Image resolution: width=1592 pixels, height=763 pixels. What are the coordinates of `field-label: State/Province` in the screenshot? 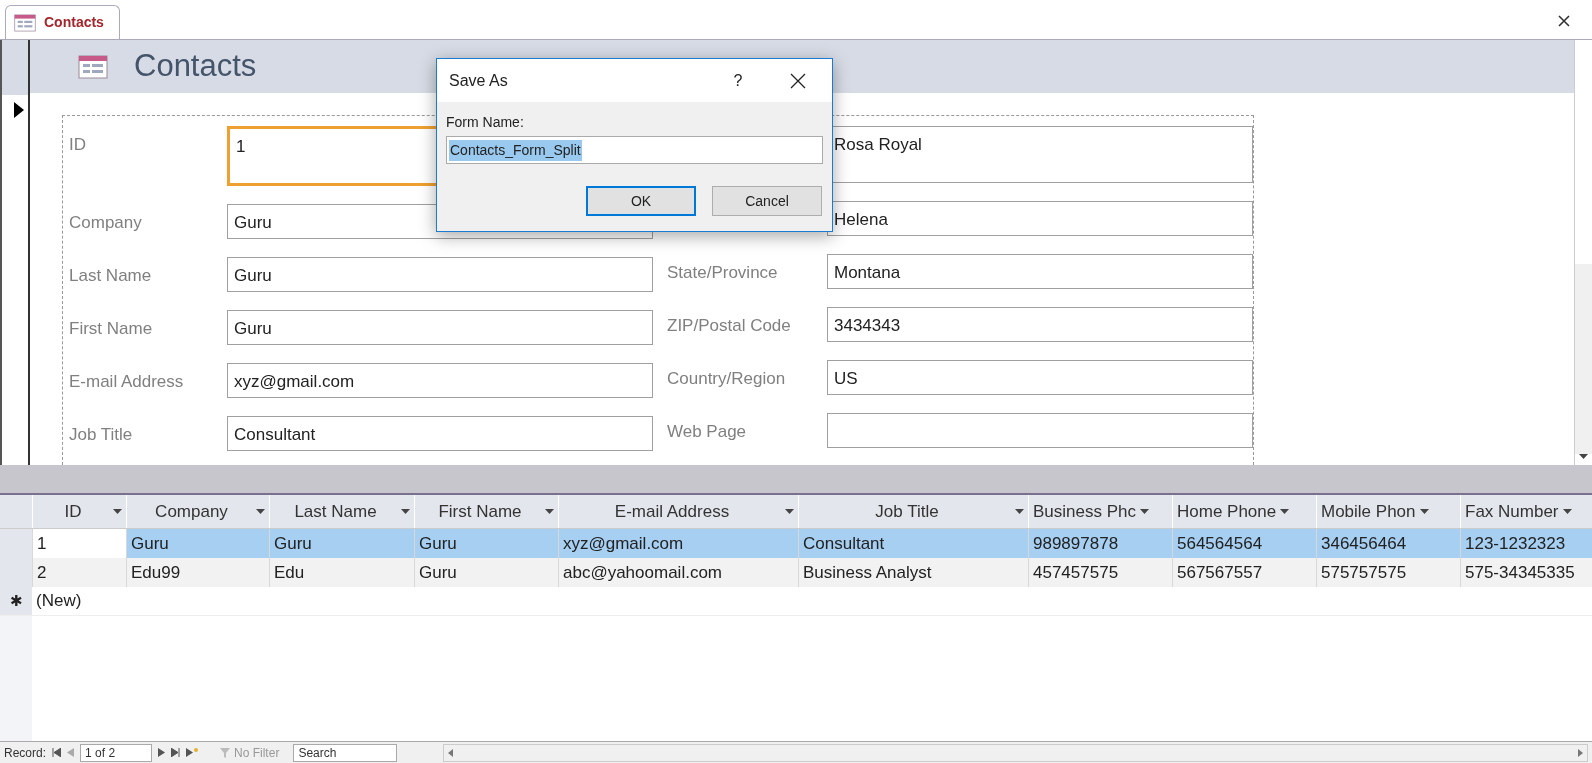 It's located at (723, 273).